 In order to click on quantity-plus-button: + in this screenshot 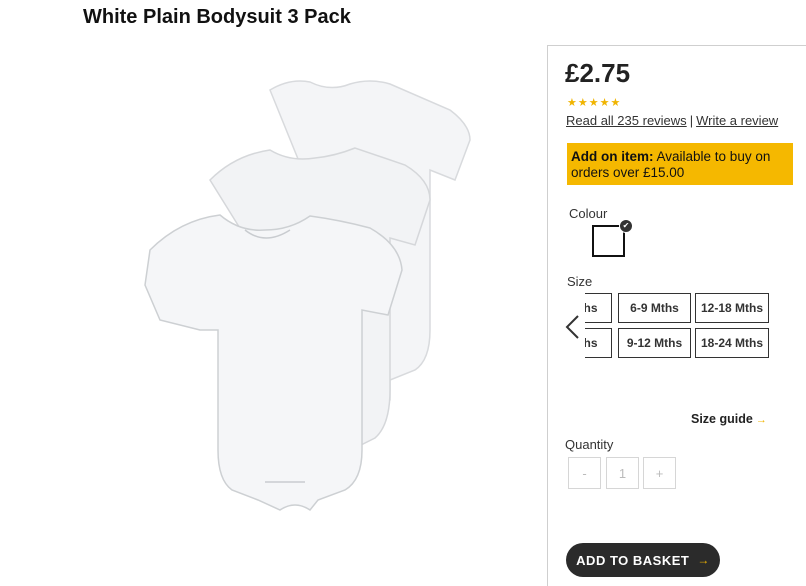, I will do `click(659, 473)`.